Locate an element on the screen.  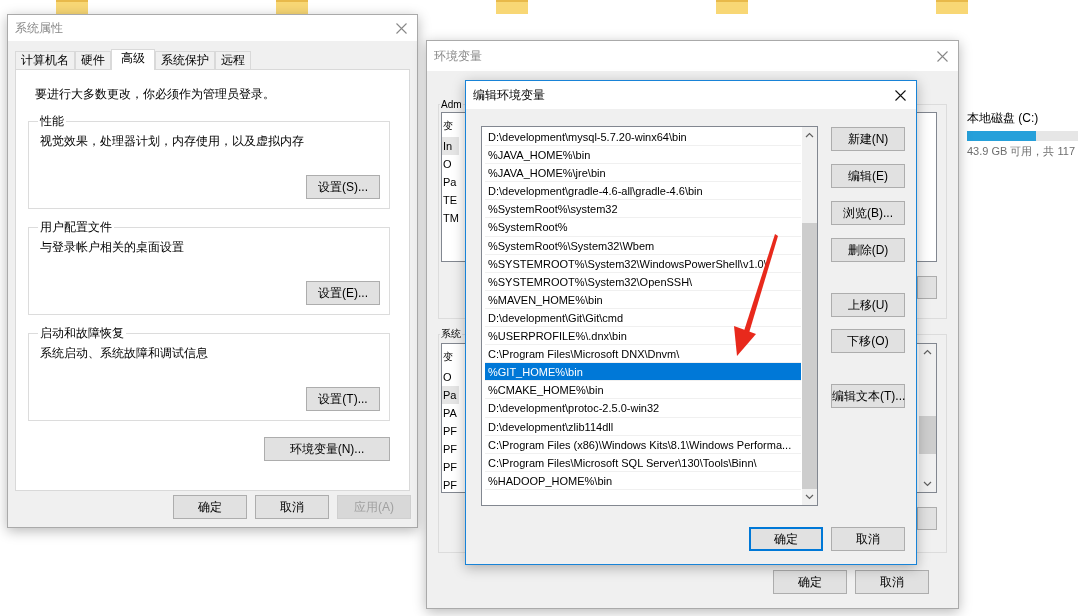
path-item: %HADOOP_HOME%\bin is located at coordinates (643, 480).